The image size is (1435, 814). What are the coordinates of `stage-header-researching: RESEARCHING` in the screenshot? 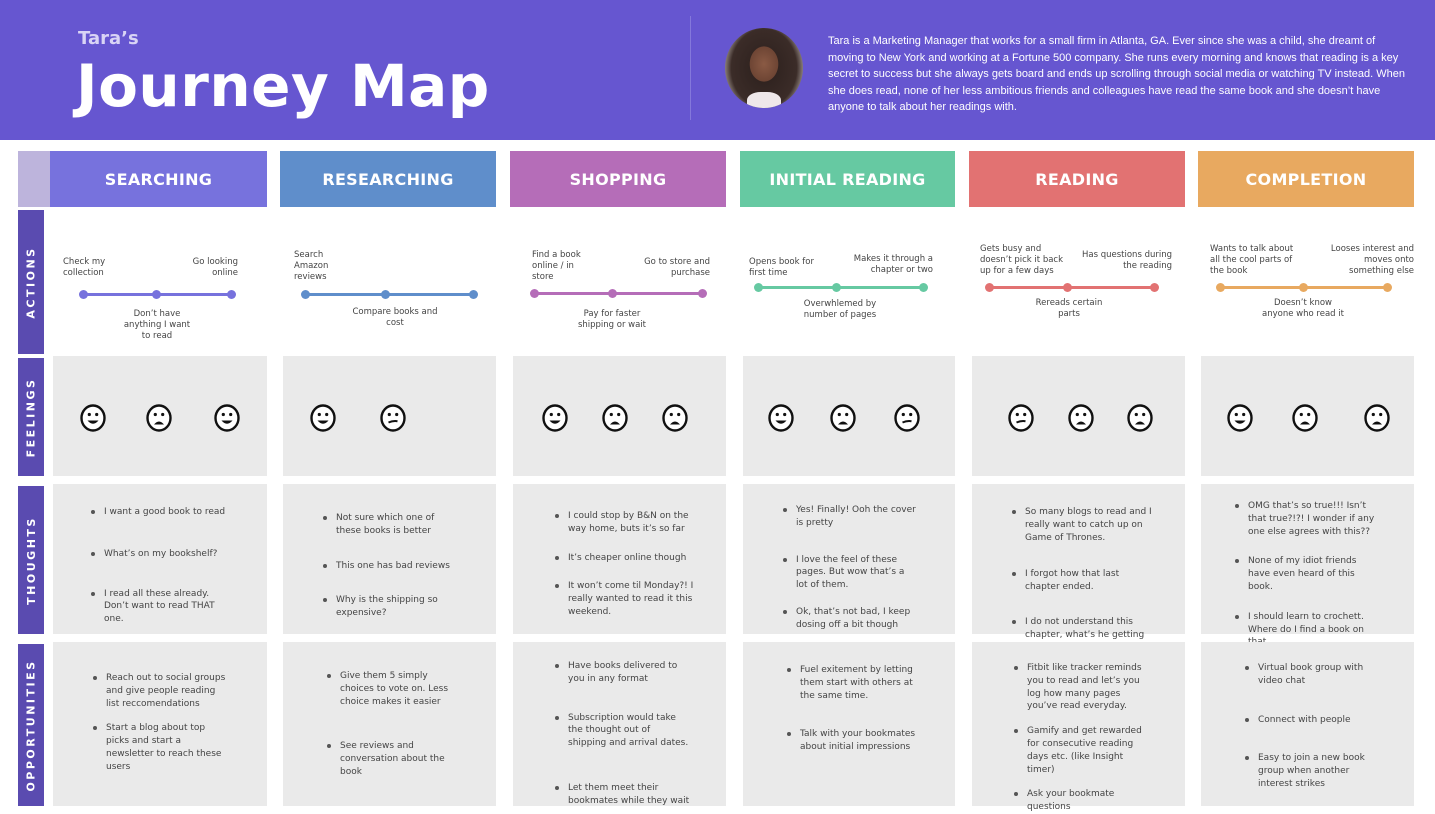 It's located at (388, 179).